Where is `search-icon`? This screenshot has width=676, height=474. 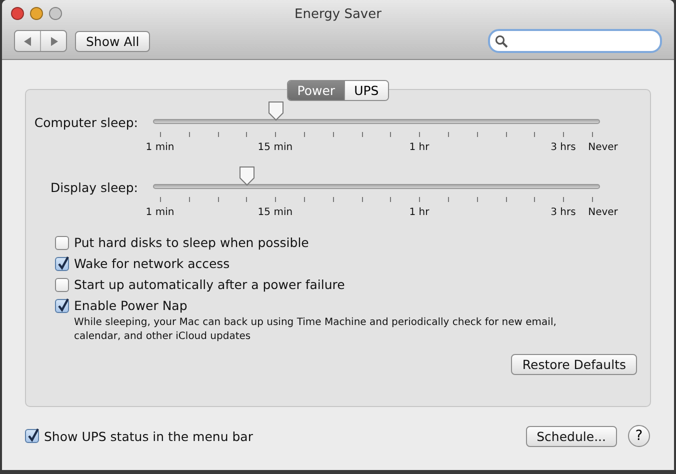
search-icon is located at coordinates (501, 41).